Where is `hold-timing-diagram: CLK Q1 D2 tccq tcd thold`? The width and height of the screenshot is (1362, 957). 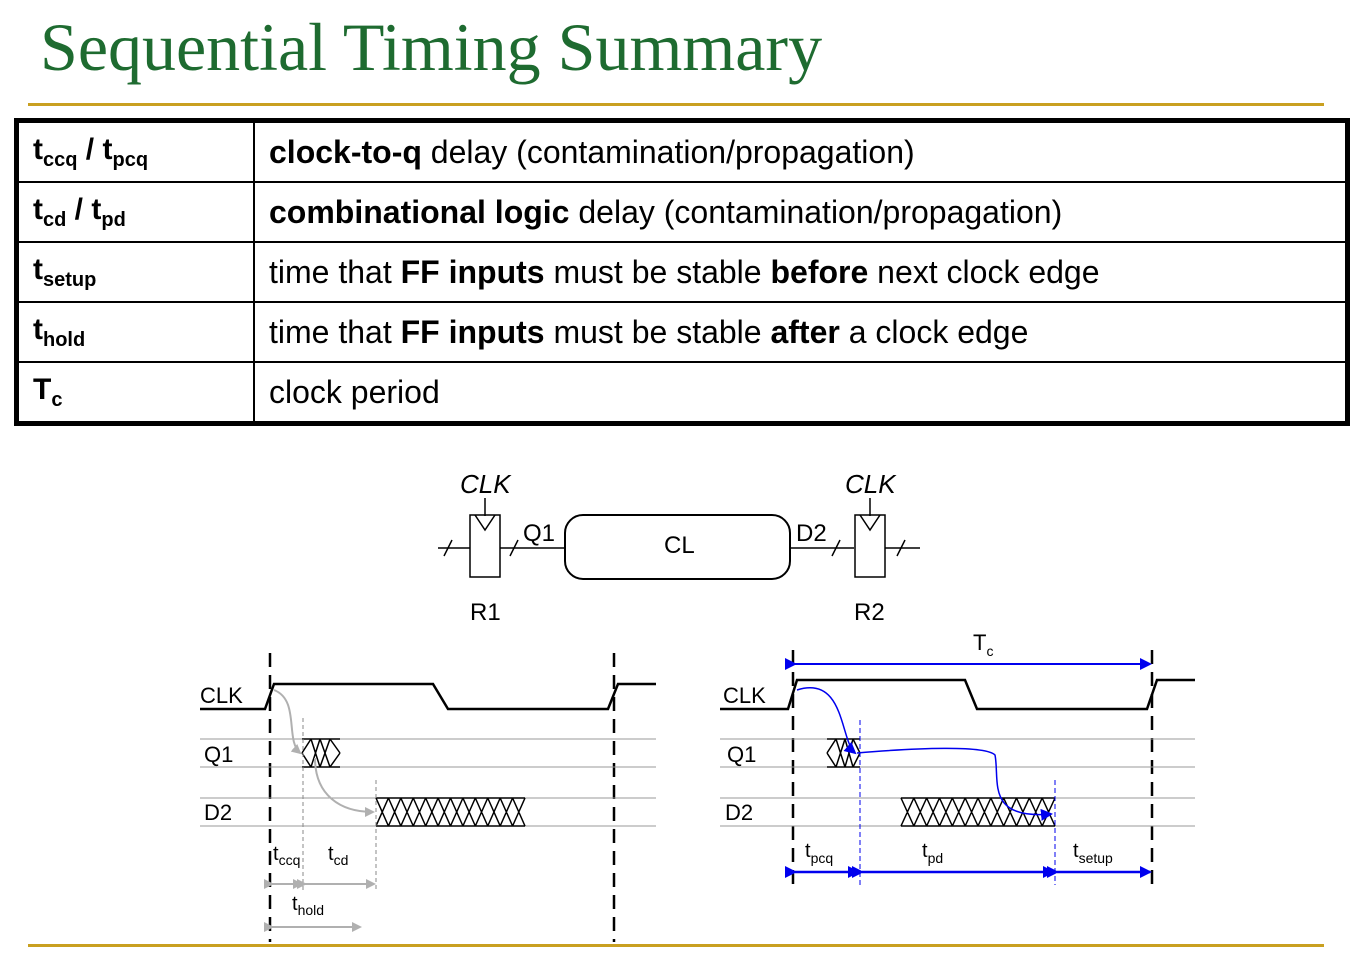
hold-timing-diagram: CLK Q1 D2 tccq tcd thold is located at coordinates (428, 797).